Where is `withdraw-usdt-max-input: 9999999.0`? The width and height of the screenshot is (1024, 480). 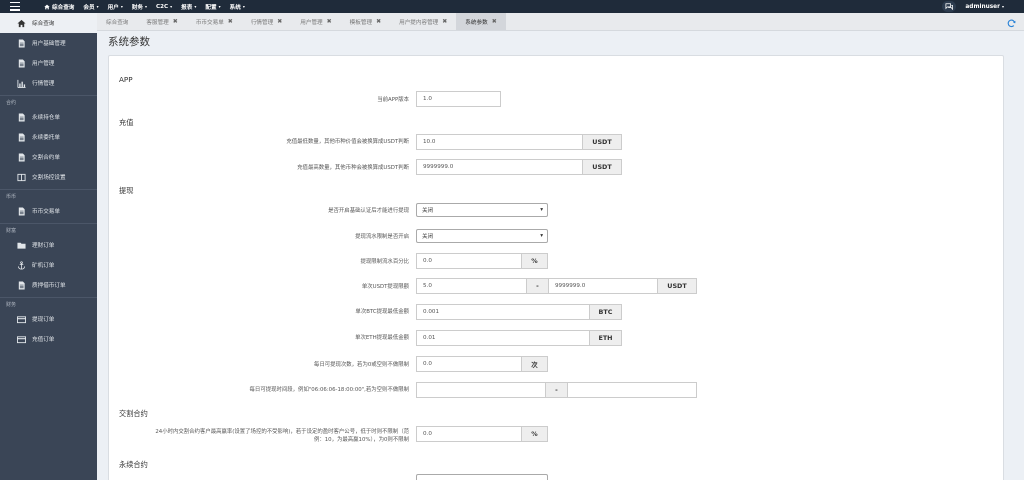
withdraw-usdt-max-input: 9999999.0 is located at coordinates (603, 286).